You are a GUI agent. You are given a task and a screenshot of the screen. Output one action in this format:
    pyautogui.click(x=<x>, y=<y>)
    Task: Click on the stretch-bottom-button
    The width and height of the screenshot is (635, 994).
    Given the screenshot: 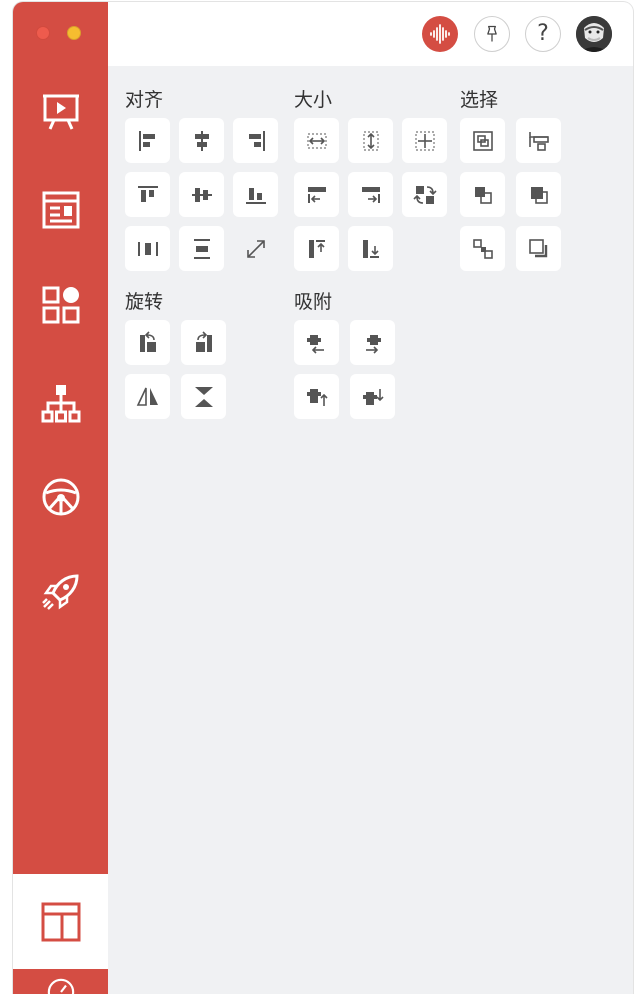 What is the action you would take?
    pyautogui.click(x=370, y=248)
    